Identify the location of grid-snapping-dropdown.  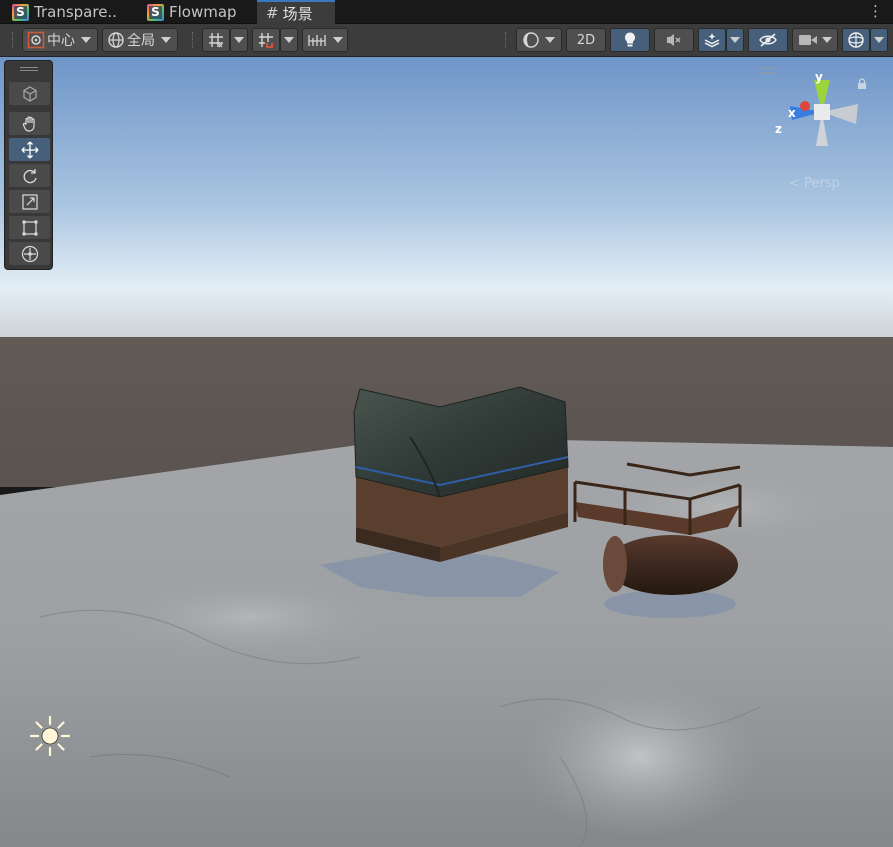
(289, 40).